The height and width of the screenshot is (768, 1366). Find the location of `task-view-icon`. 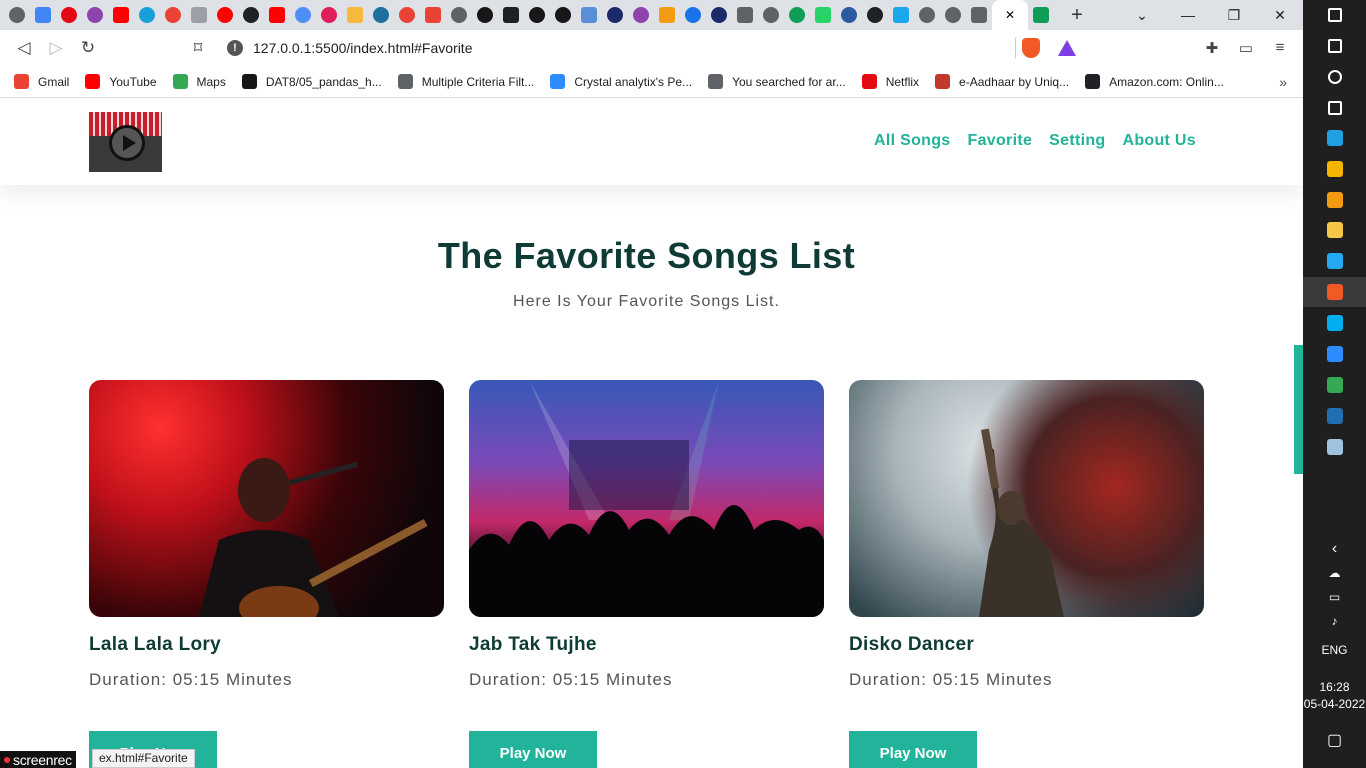

task-view-icon is located at coordinates (1334, 108).